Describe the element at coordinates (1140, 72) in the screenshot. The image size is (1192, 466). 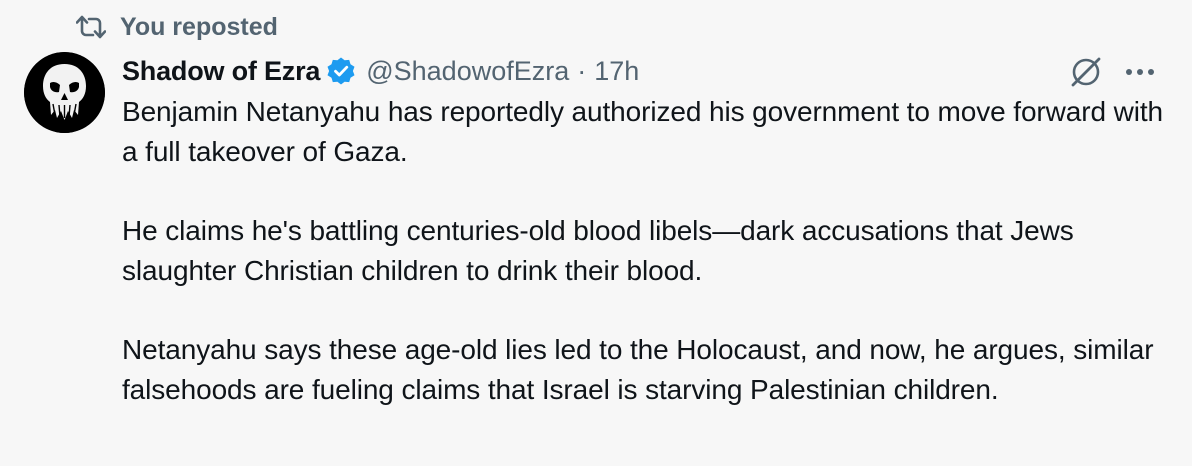
I see `more-options-icon` at that location.